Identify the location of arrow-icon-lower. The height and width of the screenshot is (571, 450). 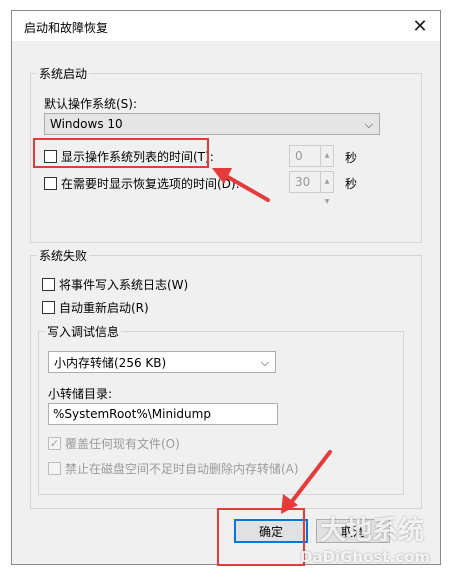
(306, 482).